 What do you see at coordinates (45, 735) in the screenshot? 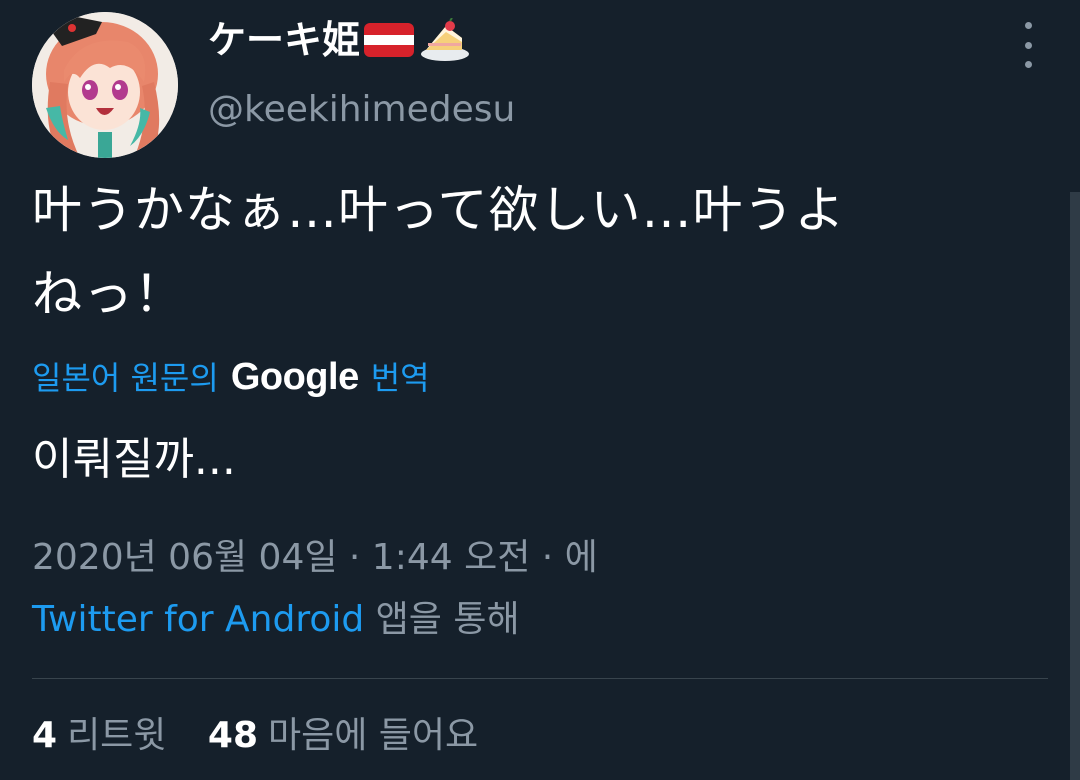
I see `retweets-count: 4` at bounding box center [45, 735].